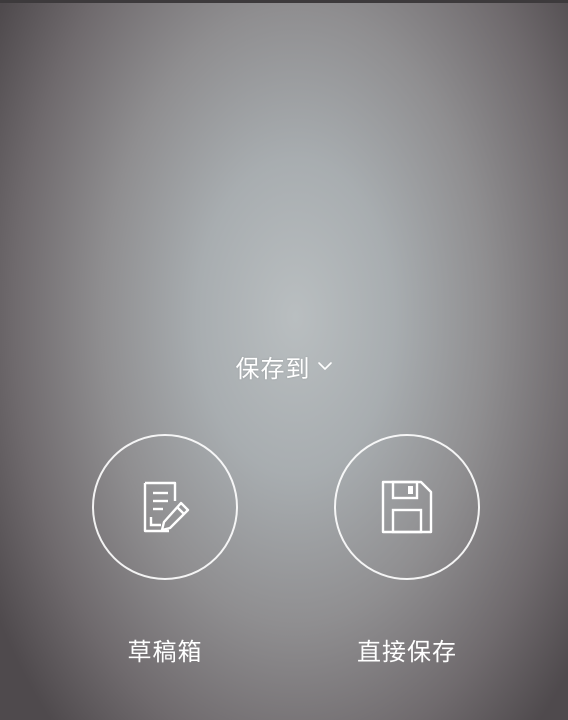 This screenshot has height=720, width=568. Describe the element at coordinates (273, 368) in the screenshot. I see `save-to-title: 保存到` at that location.